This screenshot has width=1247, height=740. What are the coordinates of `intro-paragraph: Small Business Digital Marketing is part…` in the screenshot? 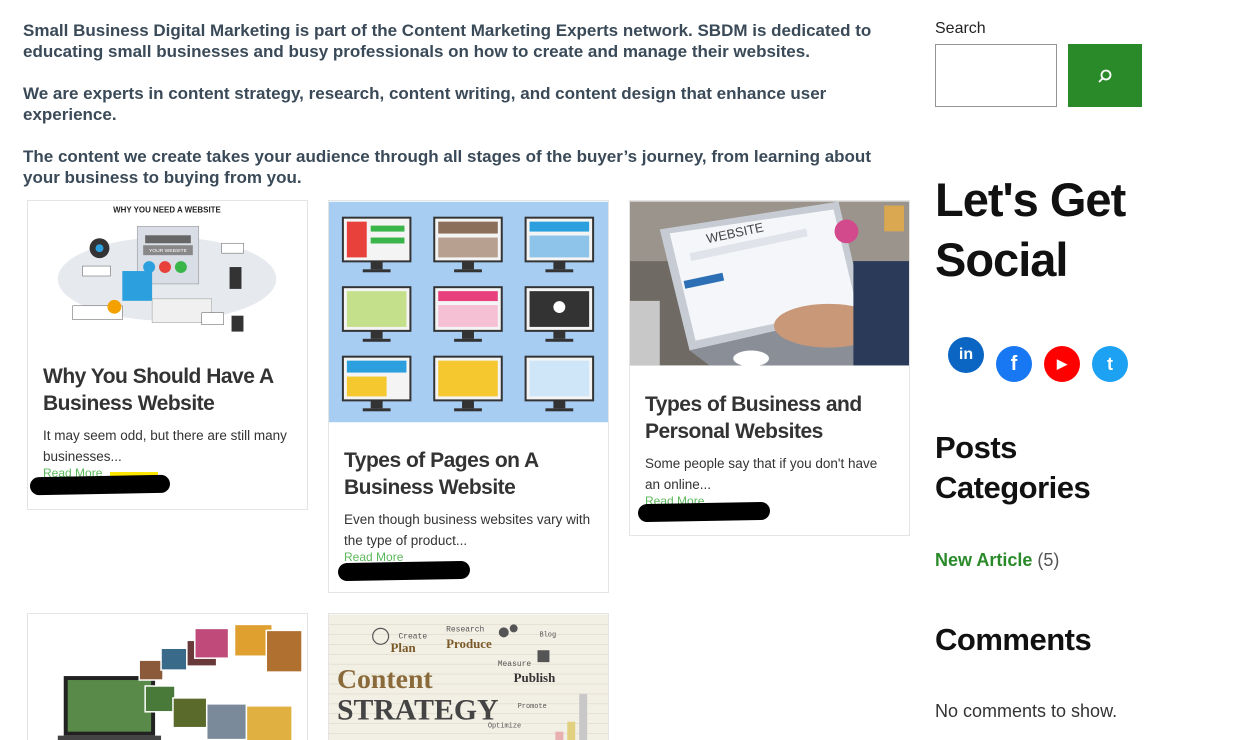 It's located at (447, 41).